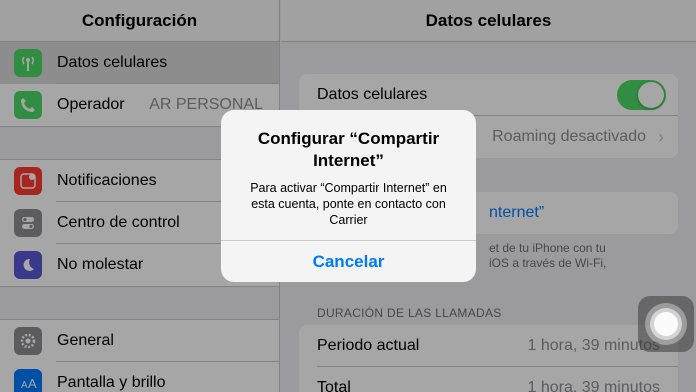 The width and height of the screenshot is (696, 392). What do you see at coordinates (348, 149) in the screenshot?
I see `alert-title: Configurar “Compartir Internet”` at bounding box center [348, 149].